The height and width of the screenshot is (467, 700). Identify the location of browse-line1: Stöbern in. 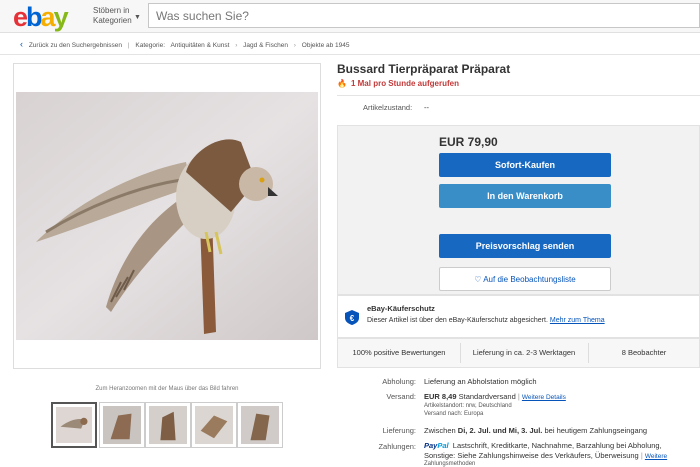
(111, 10).